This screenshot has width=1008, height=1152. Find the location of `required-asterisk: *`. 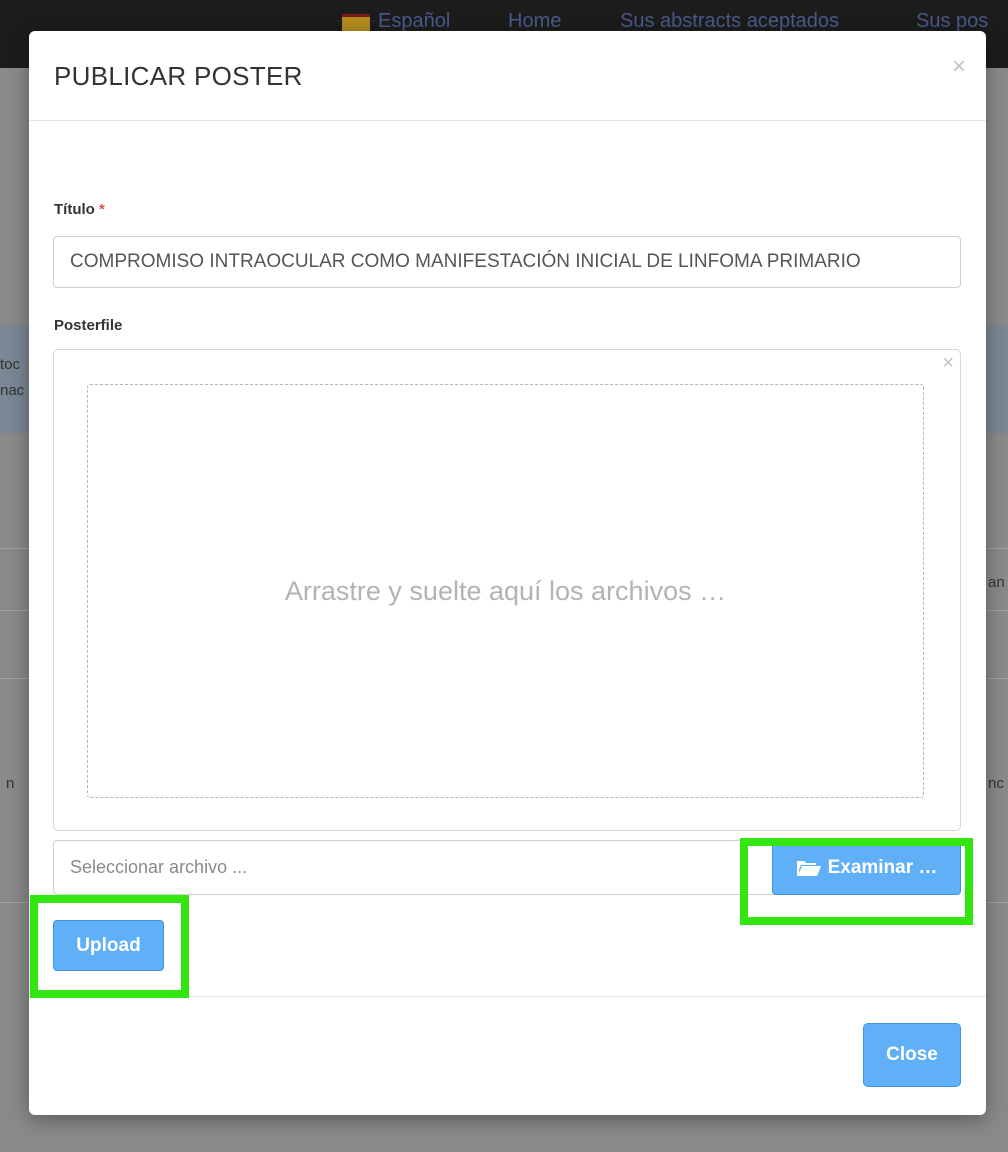

required-asterisk: * is located at coordinates (102, 209).